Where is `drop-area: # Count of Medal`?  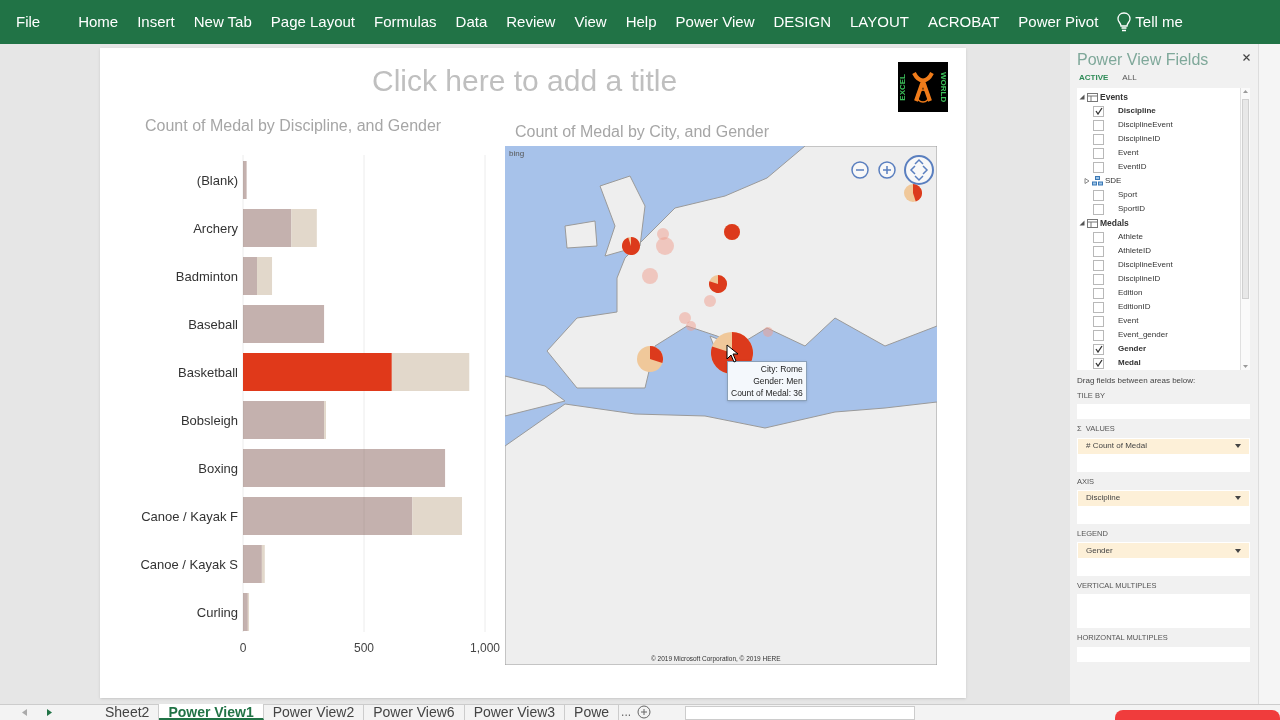
drop-area: # Count of Medal is located at coordinates (1163, 454).